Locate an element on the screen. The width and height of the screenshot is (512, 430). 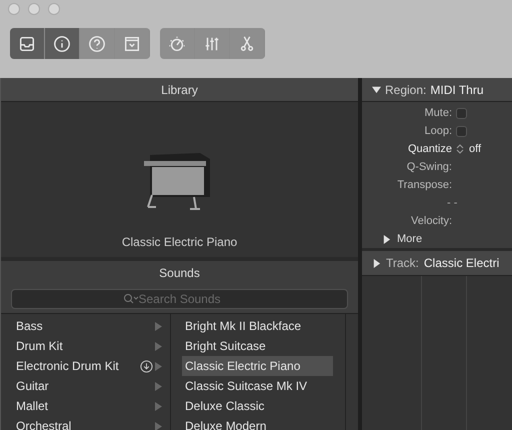
sounds-header: Sounds is located at coordinates (179, 273).